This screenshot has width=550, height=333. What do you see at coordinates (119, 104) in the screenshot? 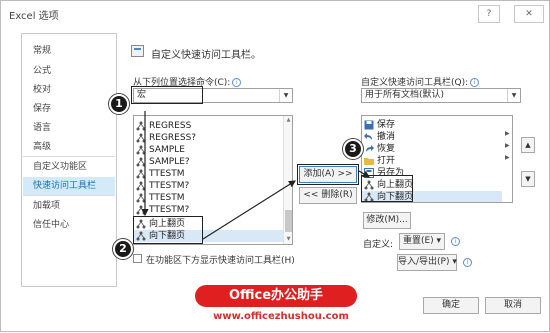
I see `step-marker-1: 1` at bounding box center [119, 104].